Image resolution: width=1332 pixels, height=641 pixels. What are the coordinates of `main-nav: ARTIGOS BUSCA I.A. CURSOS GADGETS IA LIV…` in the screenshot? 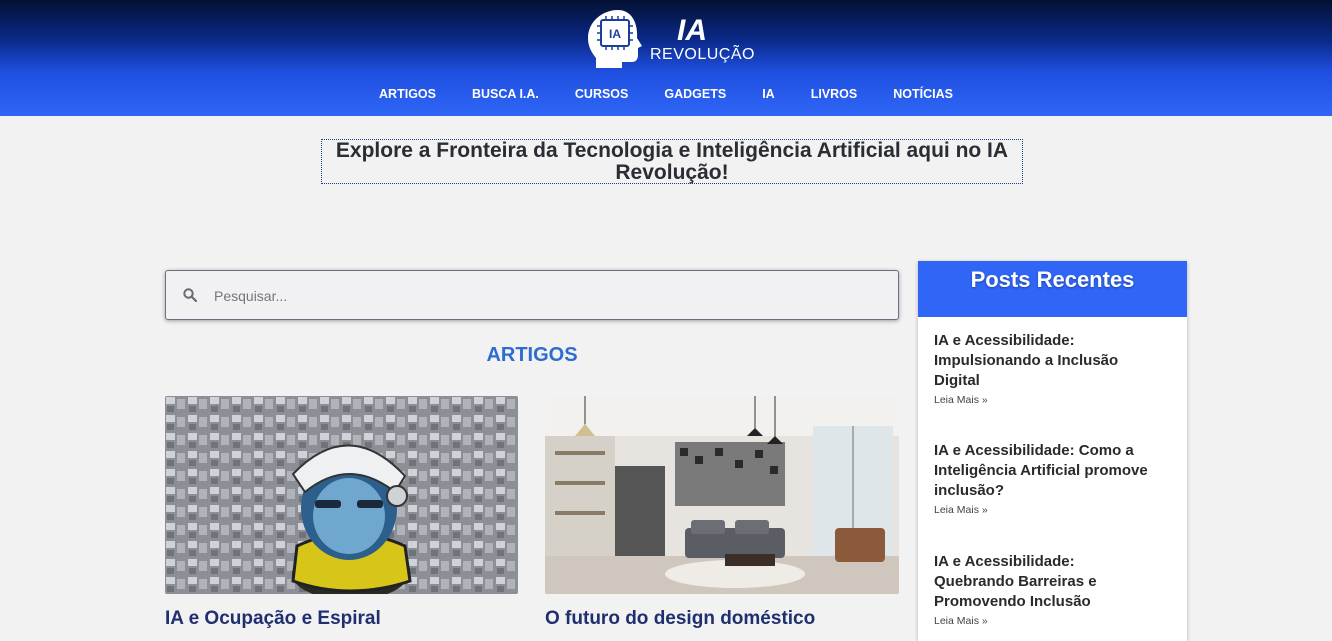 It's located at (666, 95).